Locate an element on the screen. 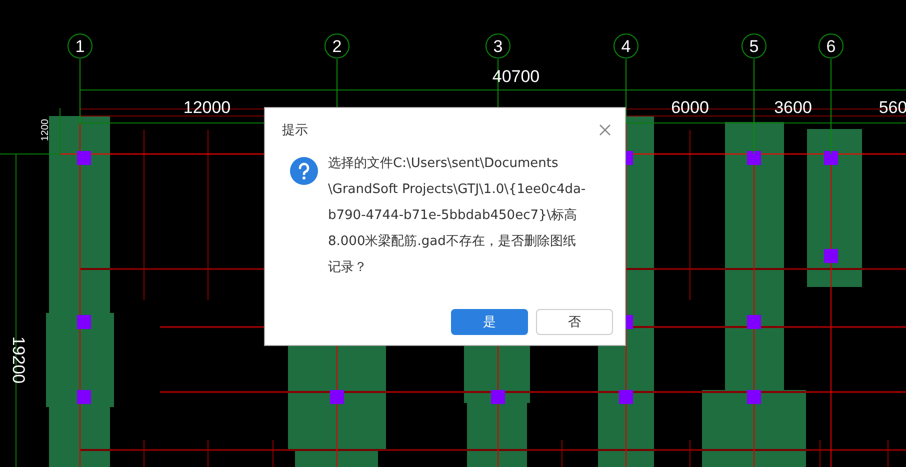 This screenshot has width=906, height=467. dimension-label: 1200 is located at coordinates (45, 130).